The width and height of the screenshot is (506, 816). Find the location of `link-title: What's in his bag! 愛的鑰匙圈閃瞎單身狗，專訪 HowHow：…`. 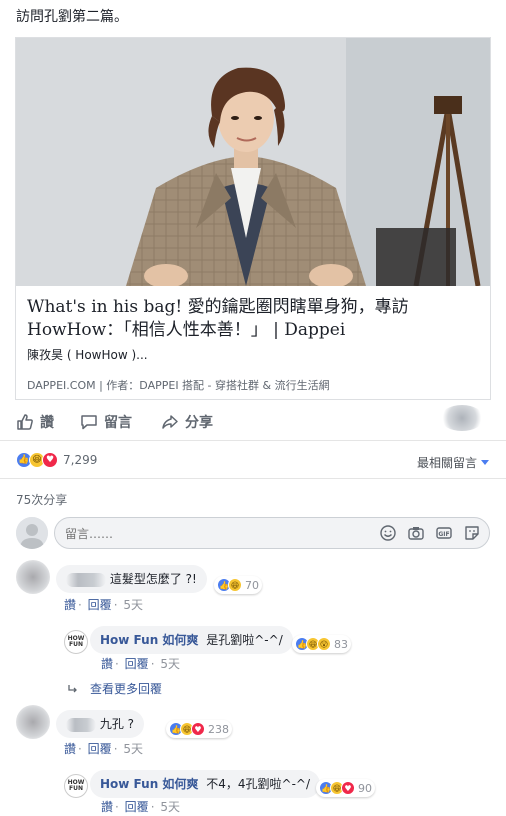

link-title: What's in his bag! 愛的鑰匙圈閃瞎單身狗，專訪 HowHow：… is located at coordinates (254, 319).